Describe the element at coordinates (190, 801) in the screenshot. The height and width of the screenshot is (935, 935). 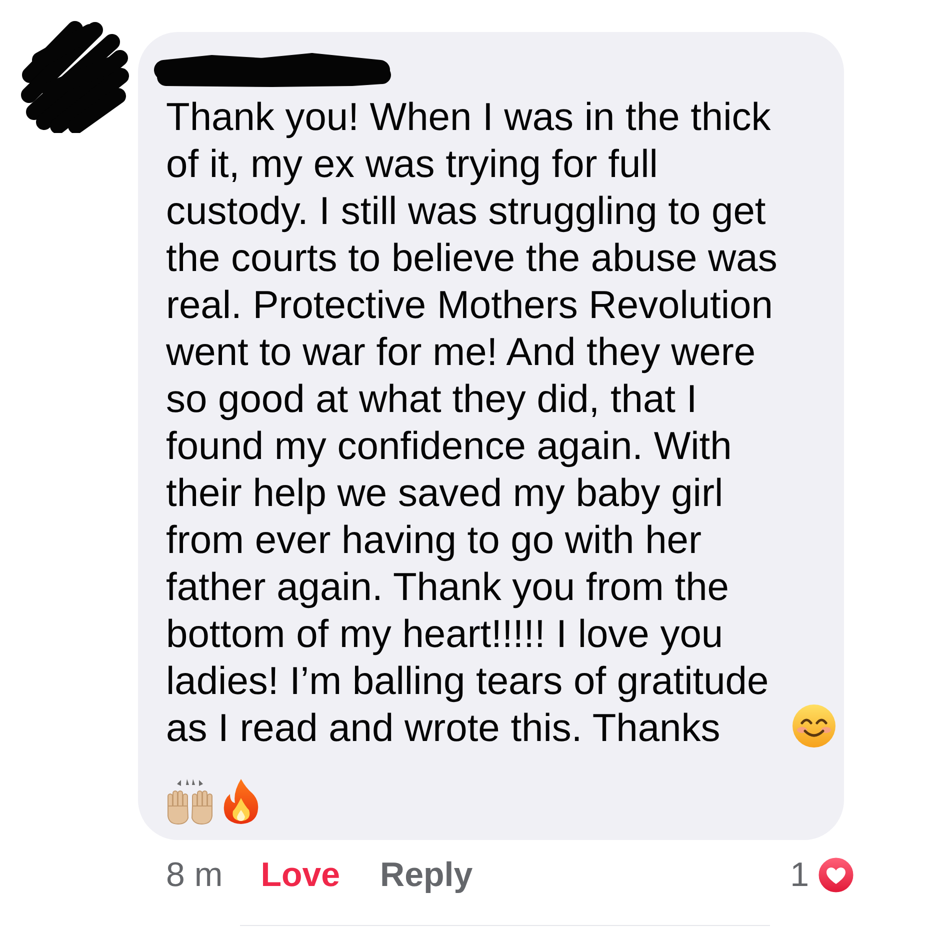
I see `raised-hands-icon` at that location.